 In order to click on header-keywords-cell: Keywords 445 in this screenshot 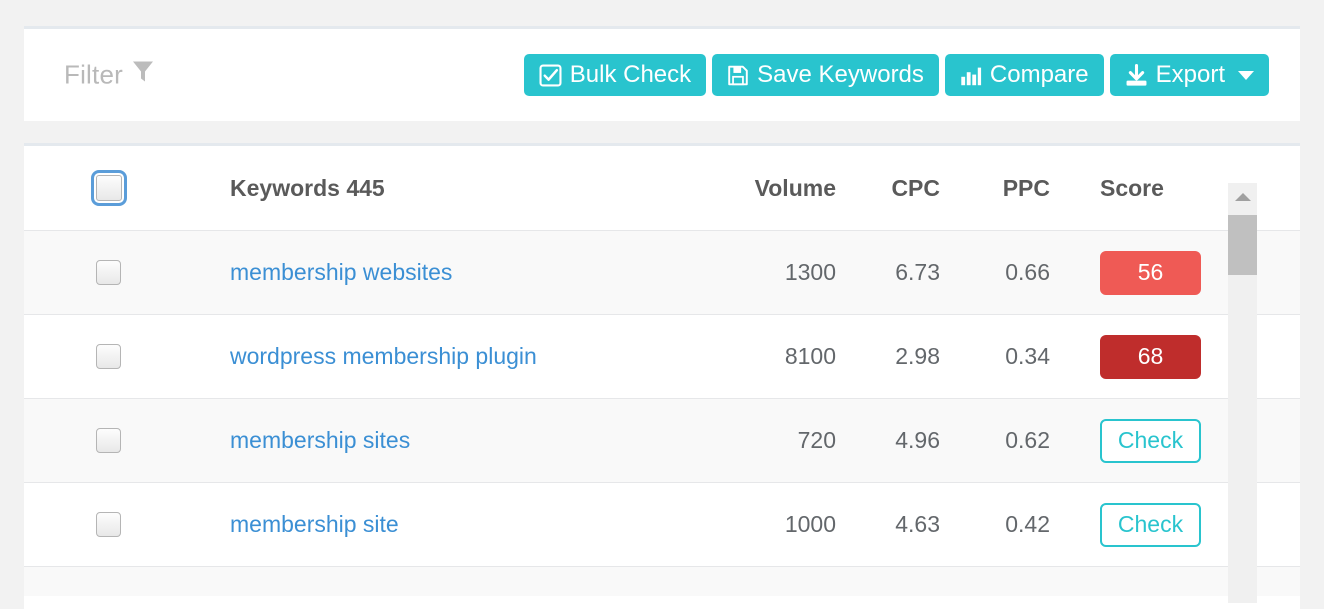, I will do `click(470, 188)`.